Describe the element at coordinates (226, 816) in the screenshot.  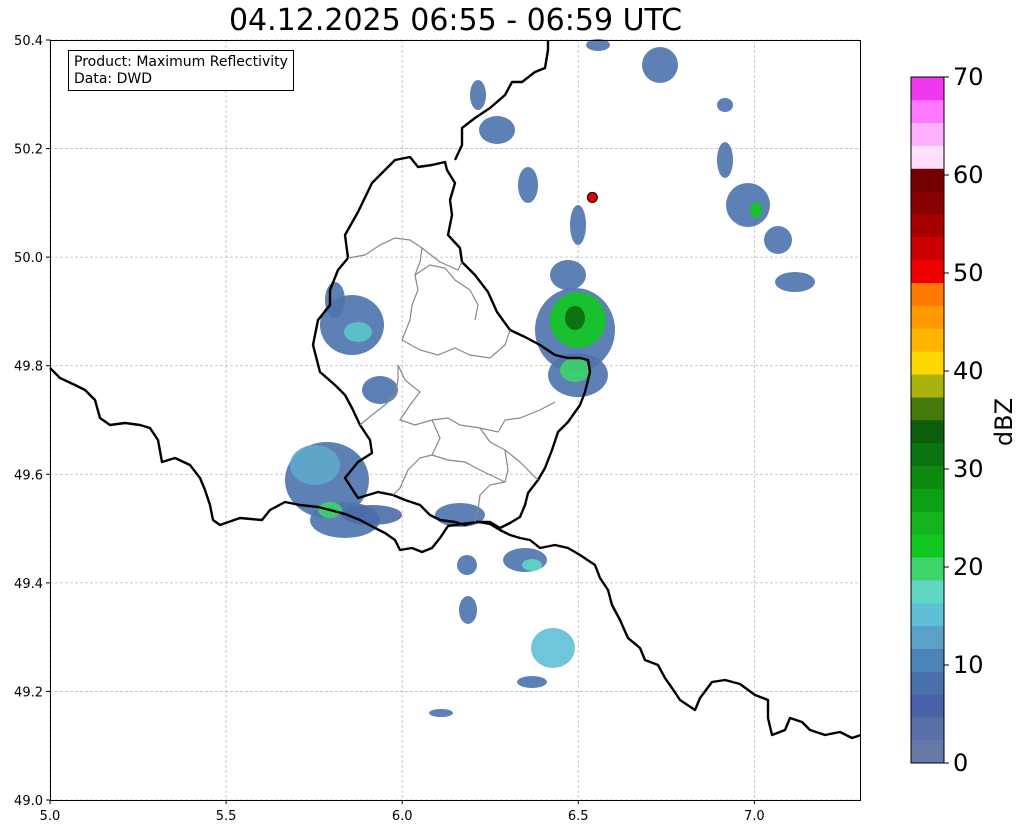
I see `x-tick-label: 5.5` at that location.